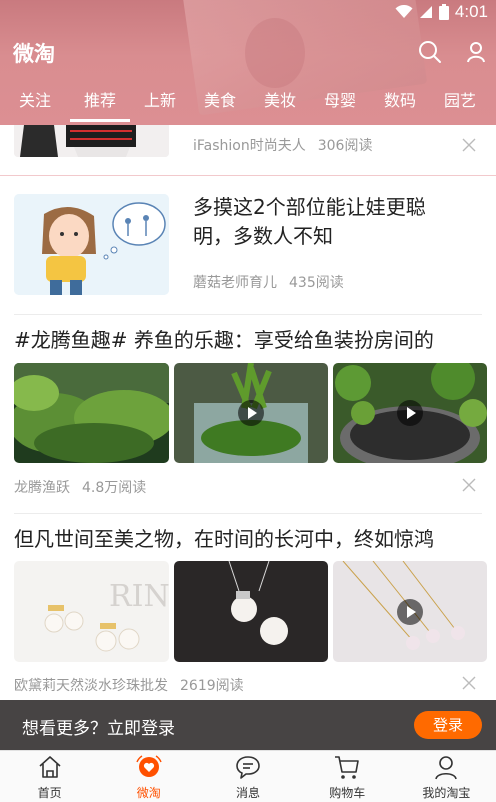 The height and width of the screenshot is (802, 496). Describe the element at coordinates (249, 146) in the screenshot. I see `card-author: iFashion时尚夫人` at that location.